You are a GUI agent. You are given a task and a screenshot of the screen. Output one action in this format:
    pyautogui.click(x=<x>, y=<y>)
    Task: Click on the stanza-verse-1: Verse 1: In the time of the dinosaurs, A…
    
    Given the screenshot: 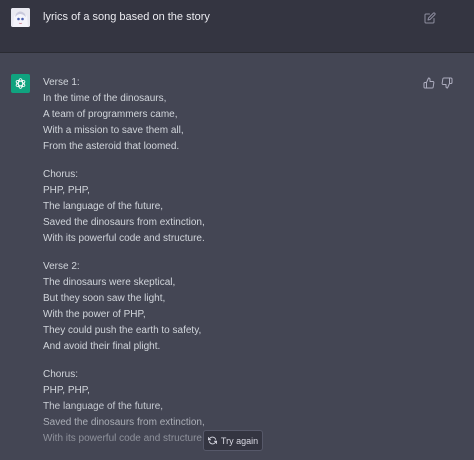 What is the action you would take?
    pyautogui.click(x=223, y=115)
    